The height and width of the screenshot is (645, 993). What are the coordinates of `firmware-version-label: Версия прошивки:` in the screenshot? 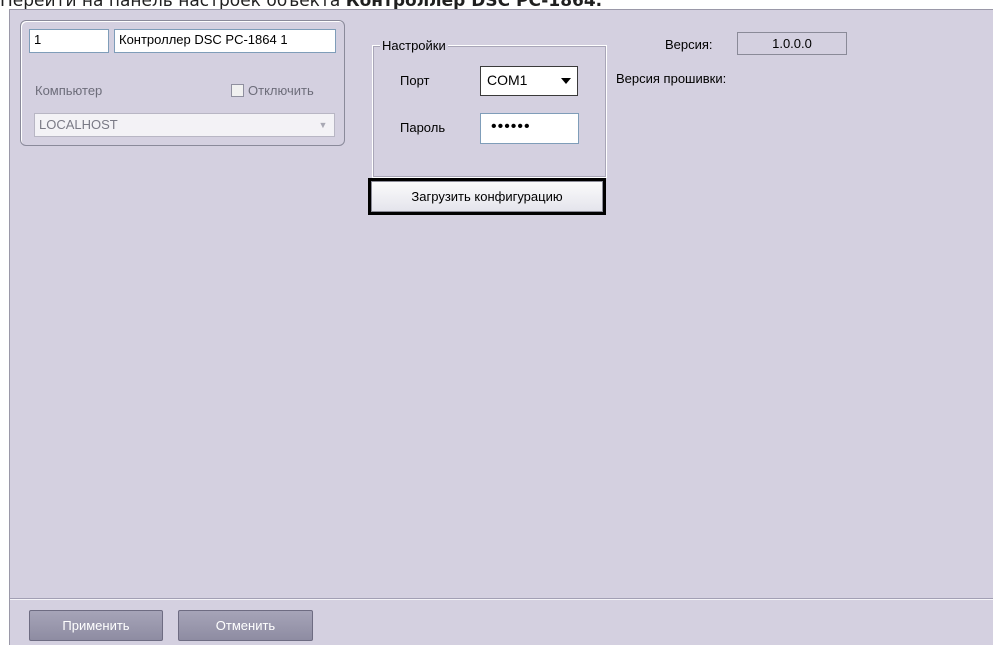 It's located at (671, 78).